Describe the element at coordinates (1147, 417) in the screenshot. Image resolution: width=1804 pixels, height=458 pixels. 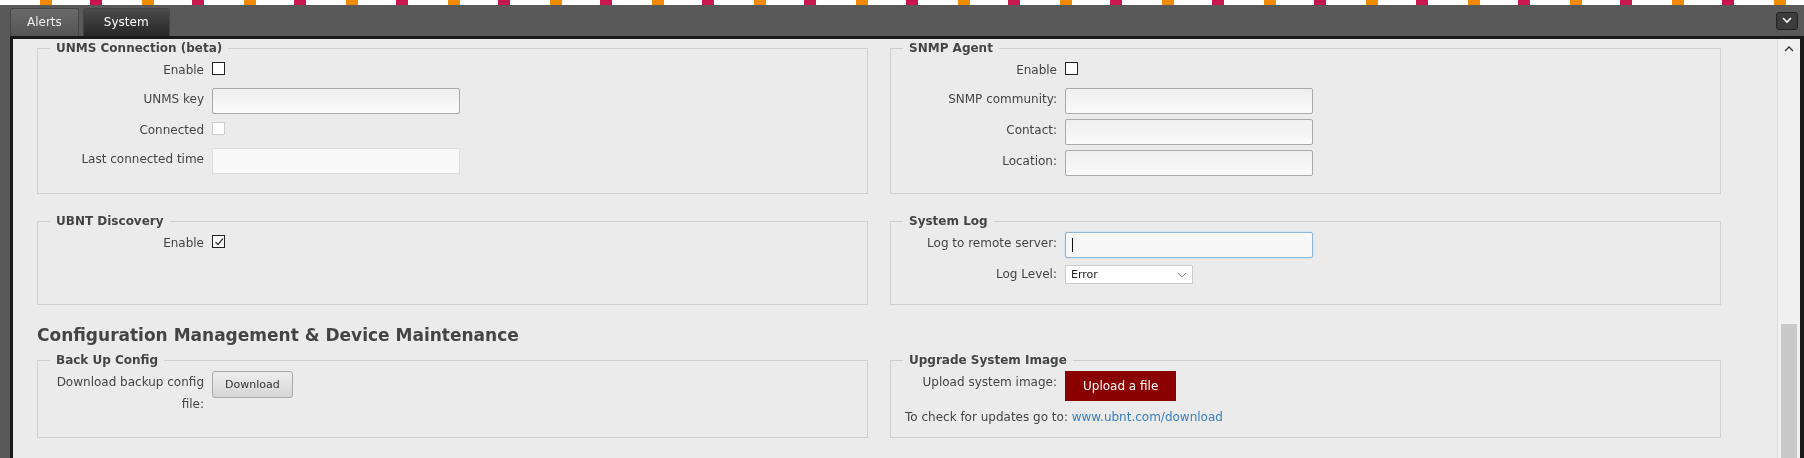
I see `download-link: www.ubnt.com/download` at that location.